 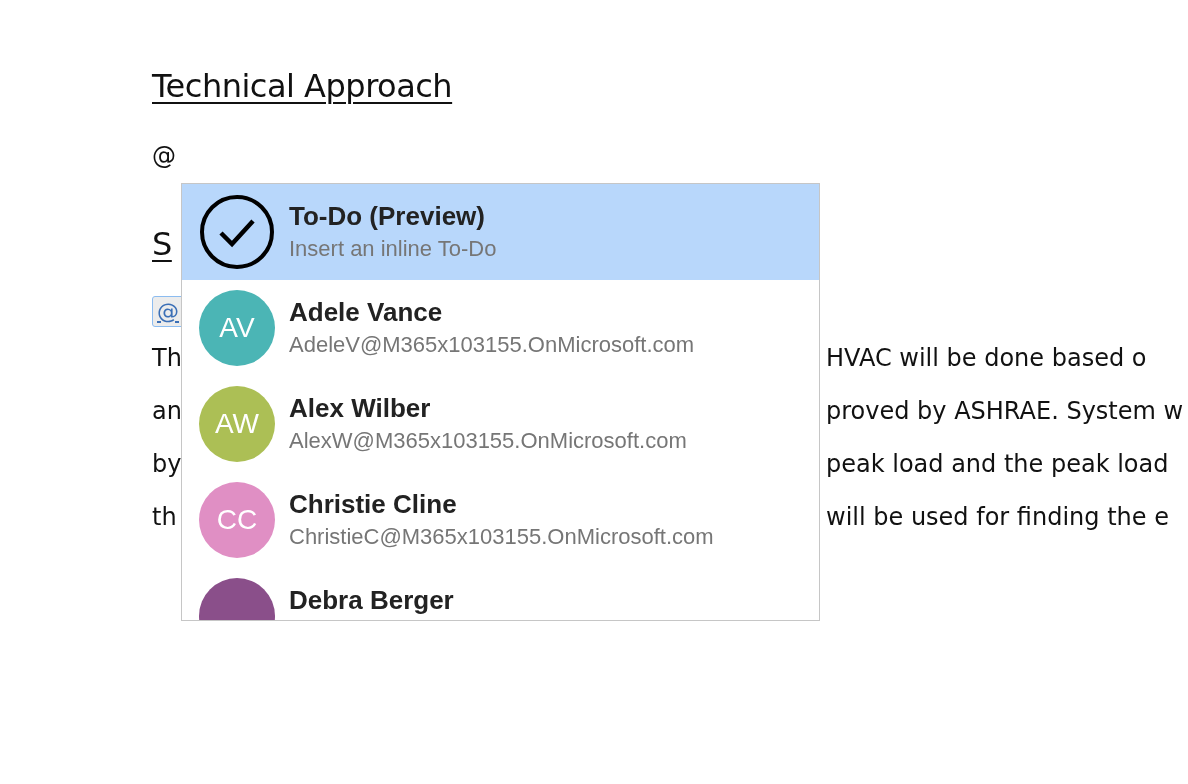 What do you see at coordinates (164, 156) in the screenshot?
I see `typed-text: @` at bounding box center [164, 156].